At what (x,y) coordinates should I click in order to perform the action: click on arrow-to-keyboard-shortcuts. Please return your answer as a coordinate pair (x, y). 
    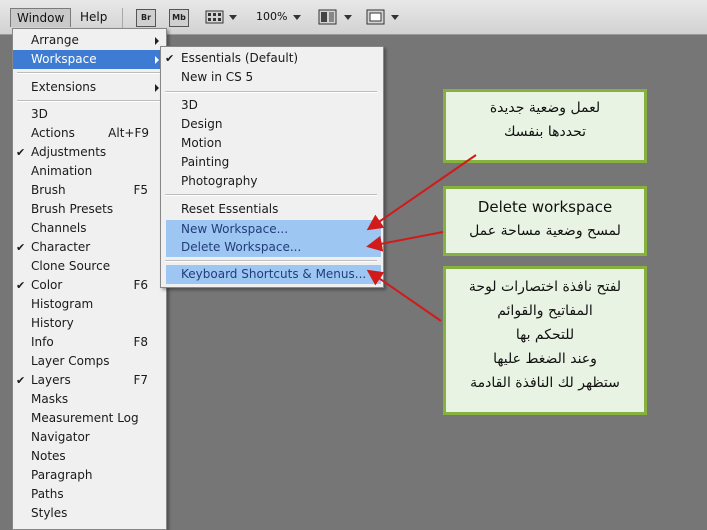
    Looking at the image, I should click on (404, 295).